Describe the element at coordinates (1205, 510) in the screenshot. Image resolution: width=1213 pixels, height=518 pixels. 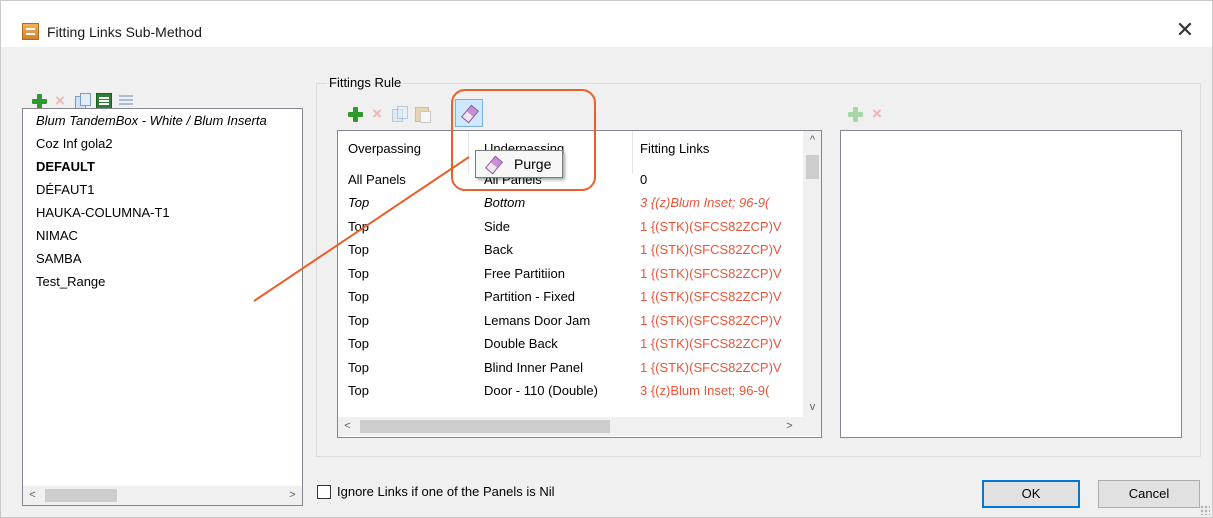
I see `resize-grip` at that location.